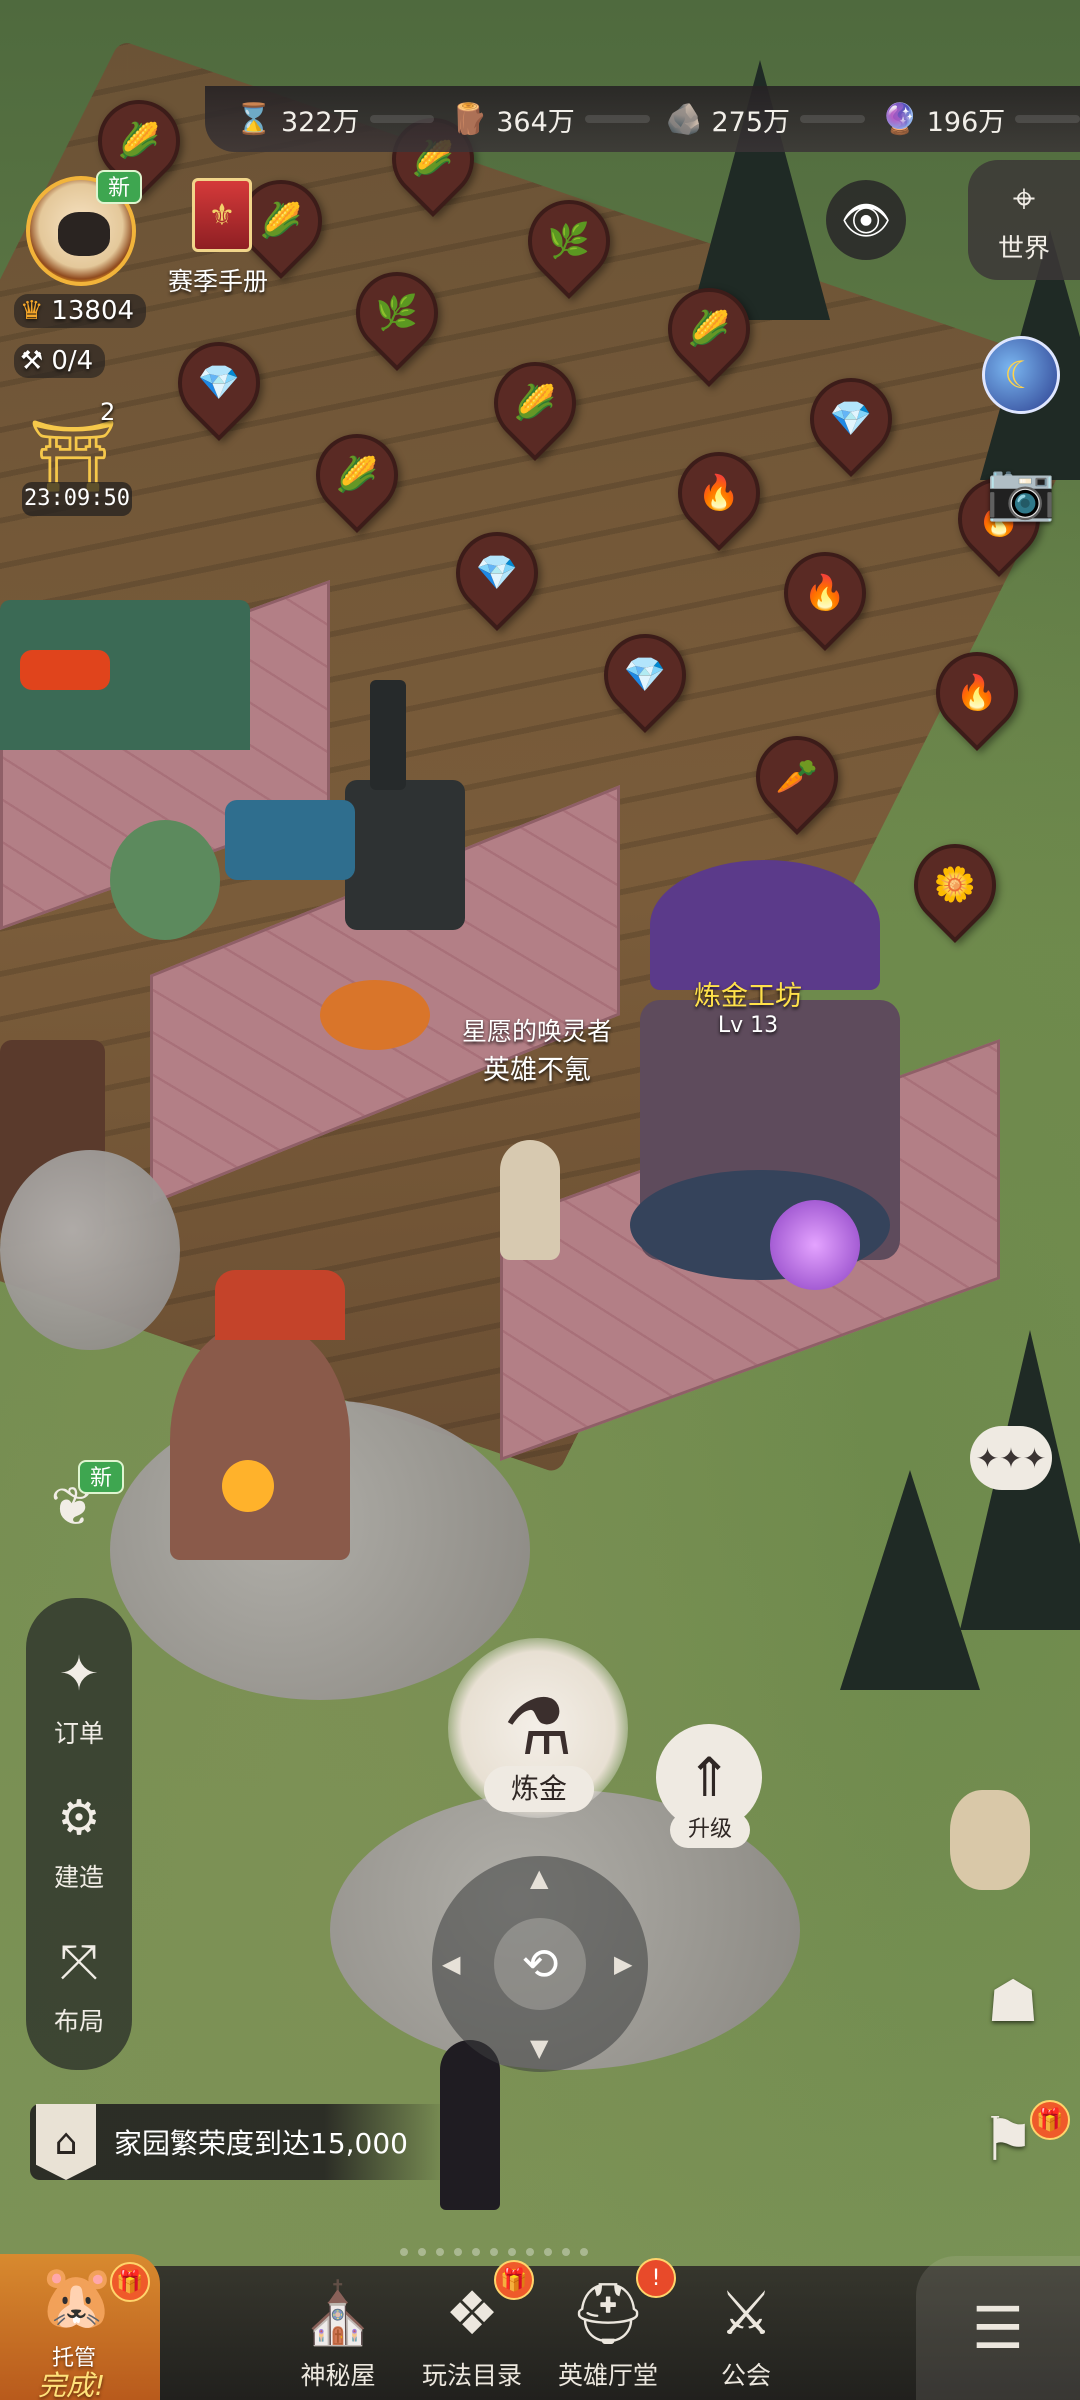  I want to click on orders-label: 订单, so click(78, 1733).